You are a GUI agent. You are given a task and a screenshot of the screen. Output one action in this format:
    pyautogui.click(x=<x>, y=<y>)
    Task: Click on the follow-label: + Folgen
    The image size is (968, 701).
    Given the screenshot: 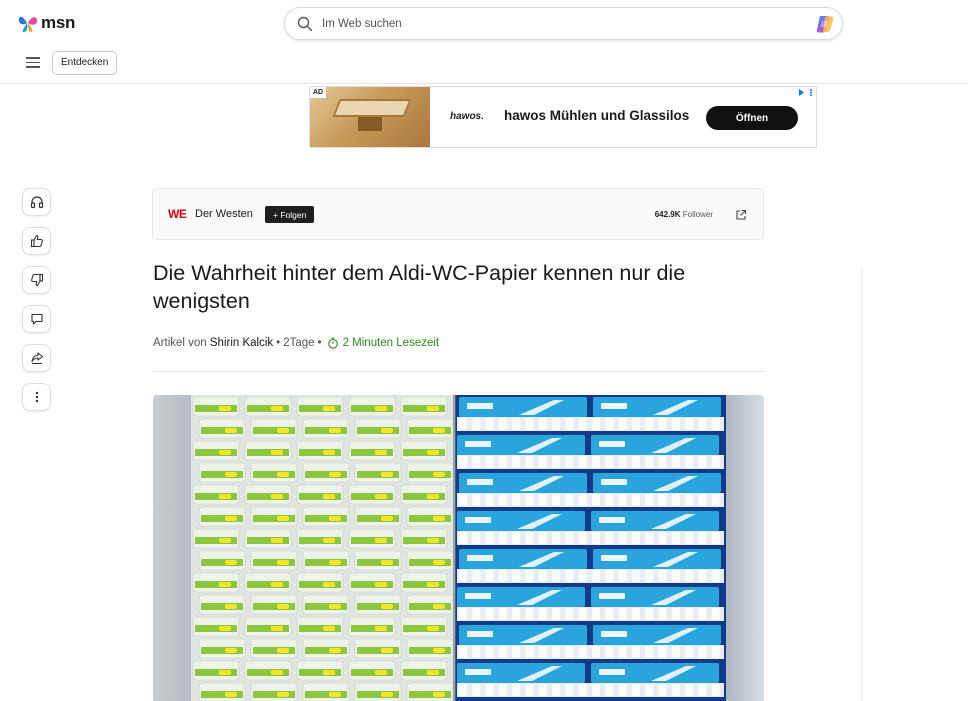 What is the action you would take?
    pyautogui.click(x=290, y=214)
    